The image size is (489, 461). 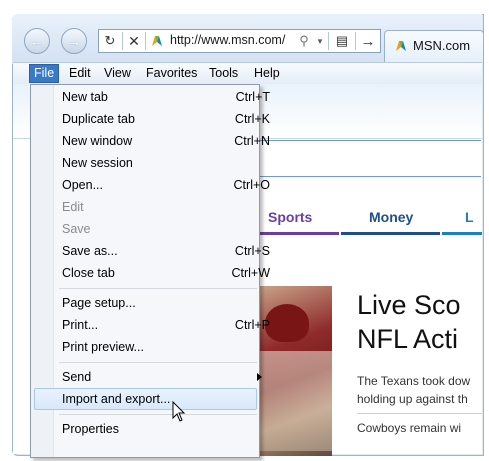 What do you see at coordinates (167, 273) in the screenshot?
I see `menu-item-close-tab: Close tab Ctrl+W` at bounding box center [167, 273].